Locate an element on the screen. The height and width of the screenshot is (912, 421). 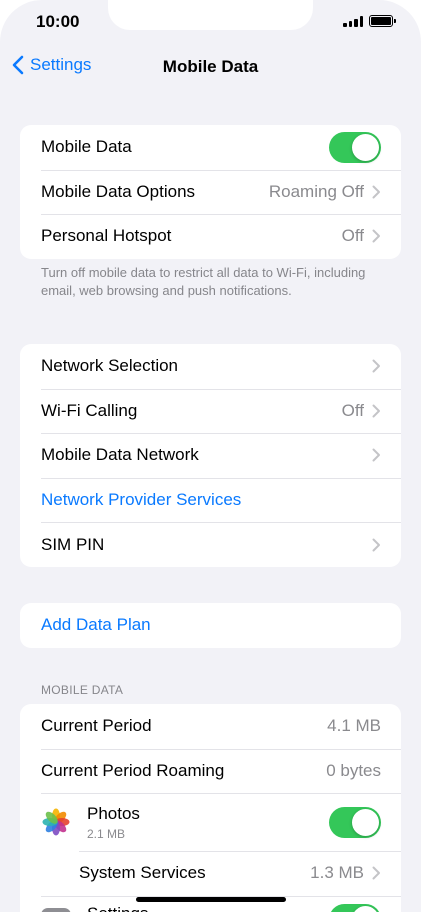
mobile-data-section-header: MOBILE DATA is located at coordinates (82, 690).